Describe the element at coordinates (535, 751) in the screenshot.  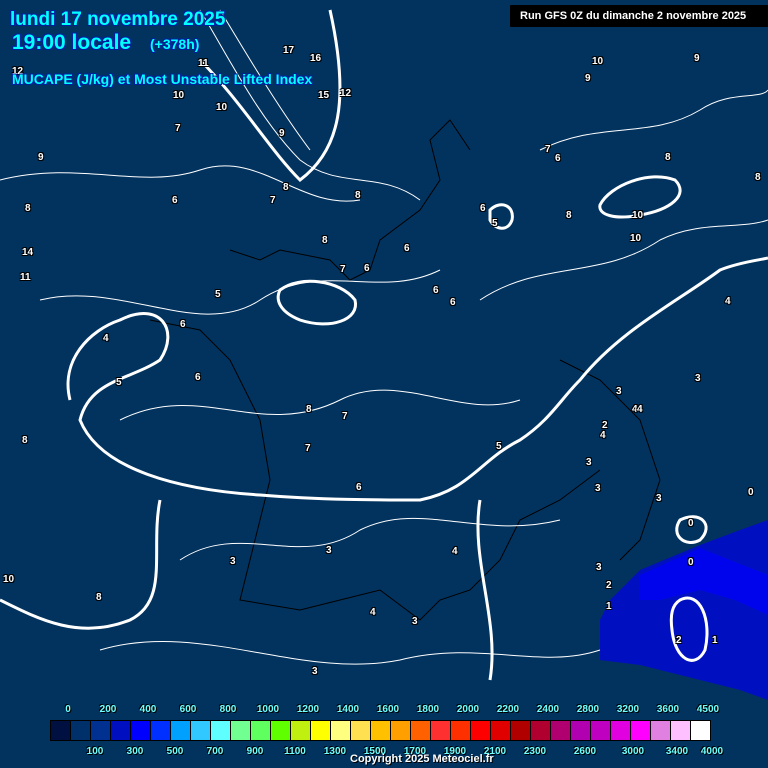
I see `legend-bottom-label: 2300` at that location.